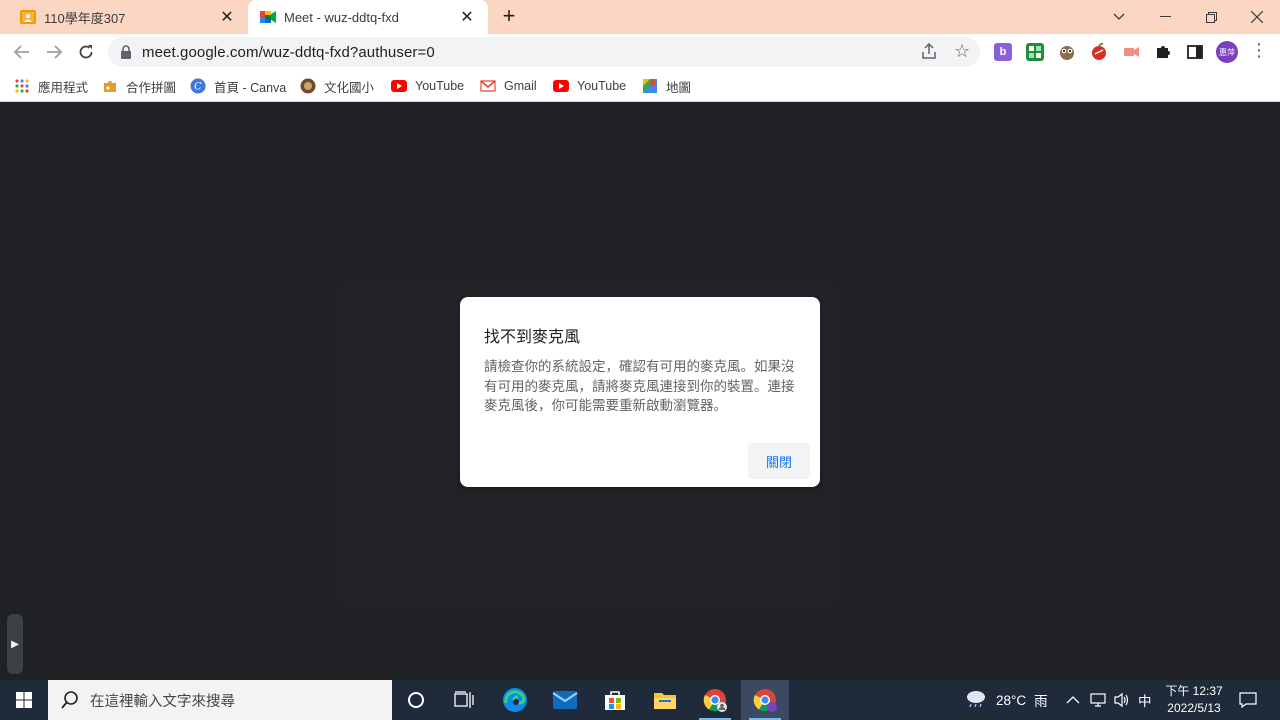  Describe the element at coordinates (151, 87) in the screenshot. I see `bookmark-label: 合作拼圖` at that location.